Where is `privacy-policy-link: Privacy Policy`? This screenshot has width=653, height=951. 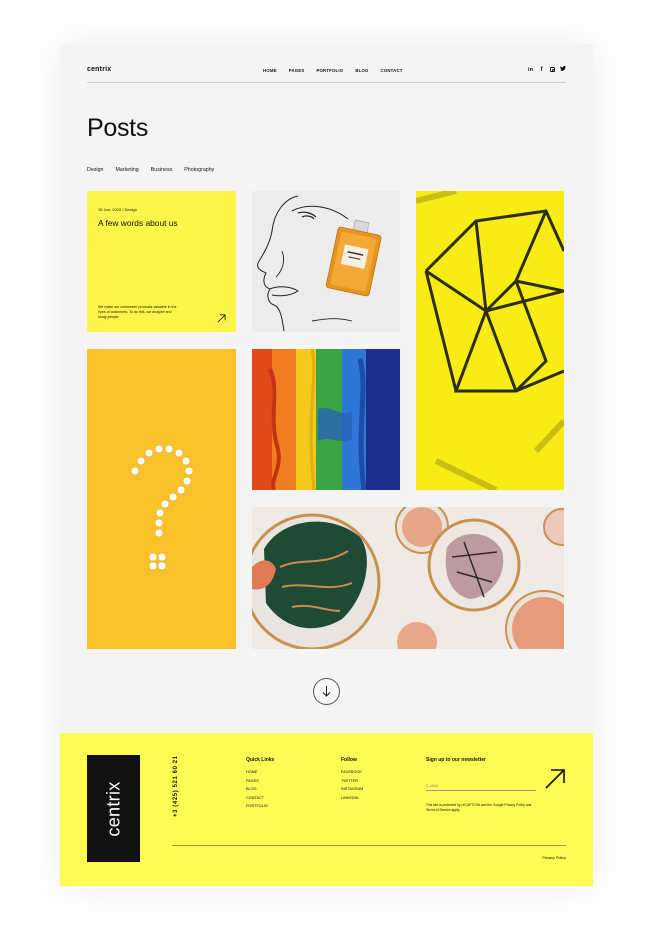 privacy-policy-link: Privacy Policy is located at coordinates (554, 858).